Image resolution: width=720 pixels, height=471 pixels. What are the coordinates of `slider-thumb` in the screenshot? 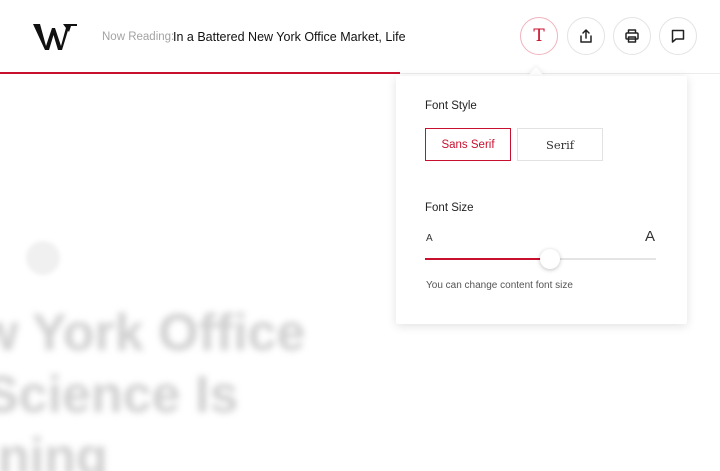 It's located at (549, 259).